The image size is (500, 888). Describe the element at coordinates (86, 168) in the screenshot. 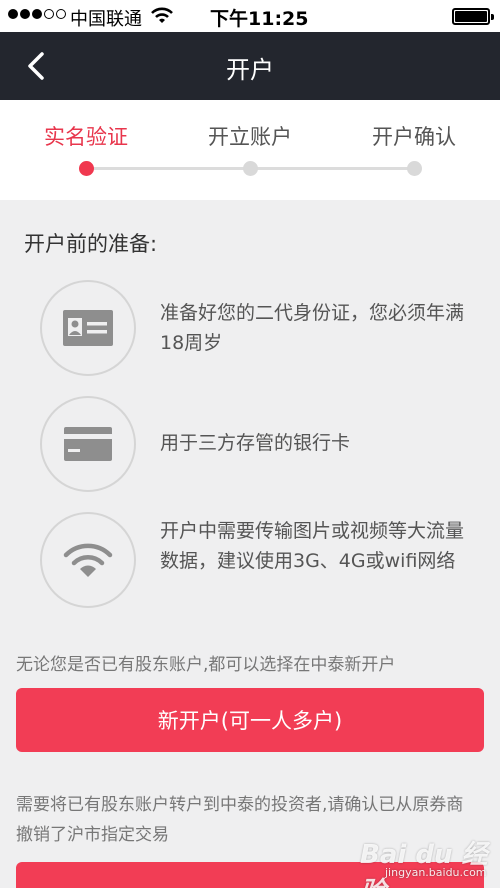

I see `step-node-verification` at that location.